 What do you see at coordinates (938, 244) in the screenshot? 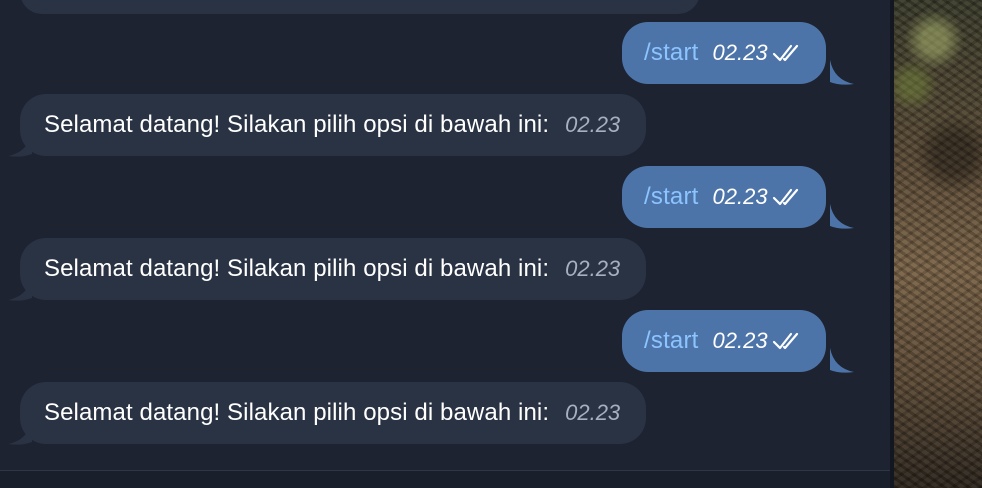
I see `background-photo` at bounding box center [938, 244].